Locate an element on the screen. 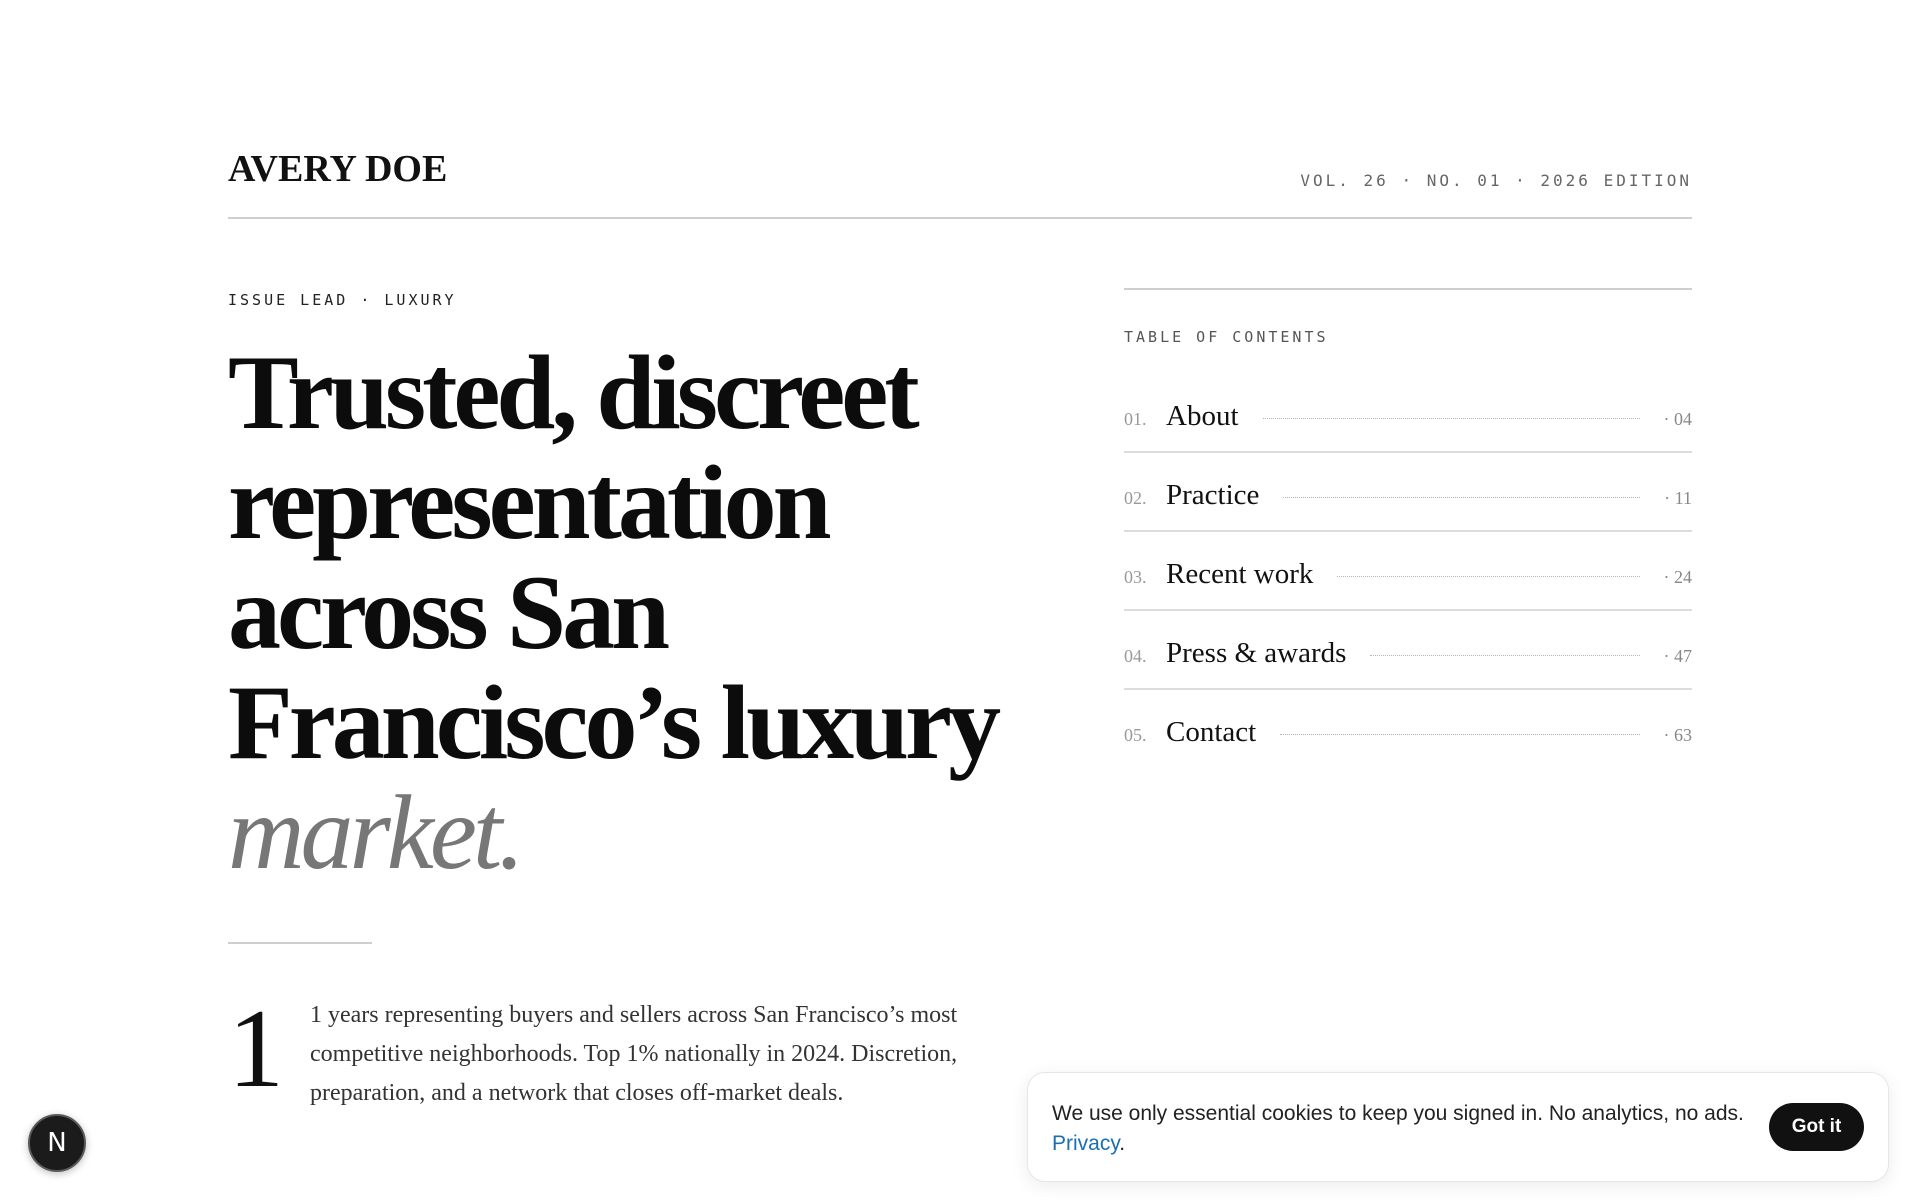 The width and height of the screenshot is (1920, 1200). toc-title: Contact is located at coordinates (1211, 732).